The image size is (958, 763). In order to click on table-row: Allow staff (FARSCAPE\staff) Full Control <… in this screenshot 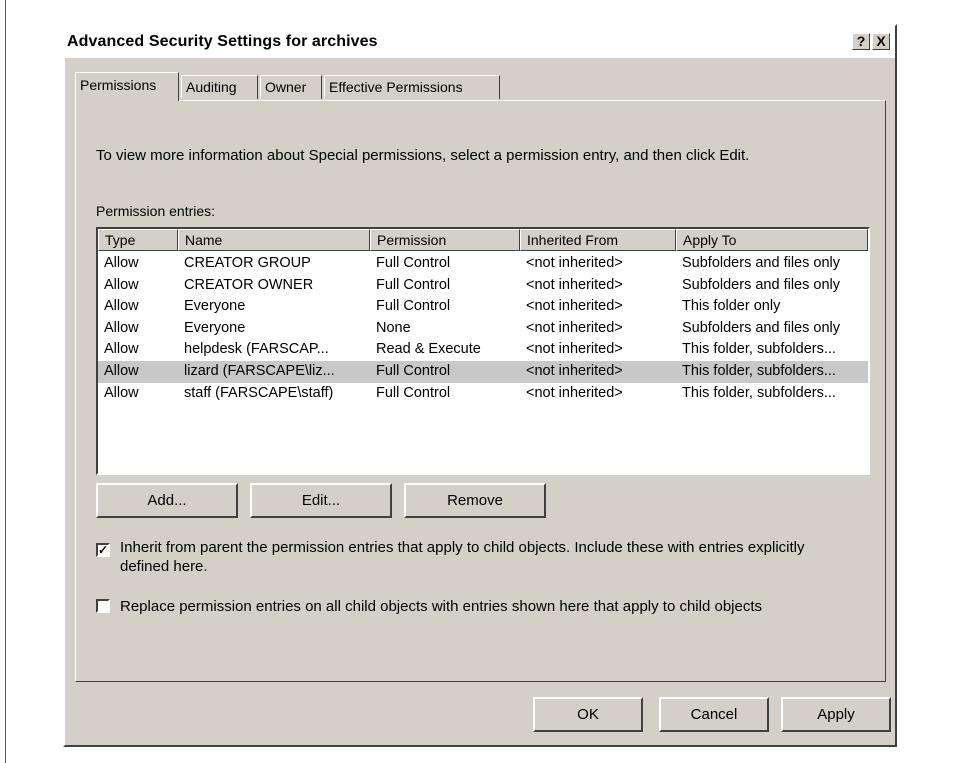, I will do `click(483, 394)`.